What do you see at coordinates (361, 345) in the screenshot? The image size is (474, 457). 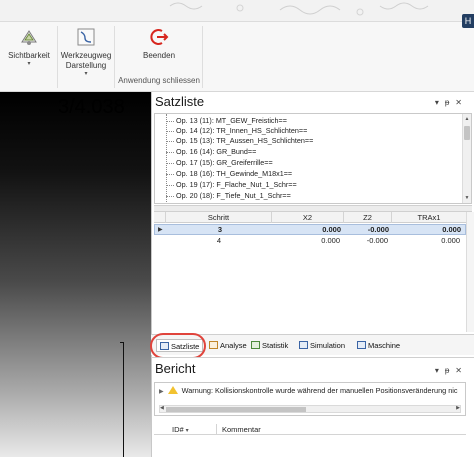 I see `machine-icon` at bounding box center [361, 345].